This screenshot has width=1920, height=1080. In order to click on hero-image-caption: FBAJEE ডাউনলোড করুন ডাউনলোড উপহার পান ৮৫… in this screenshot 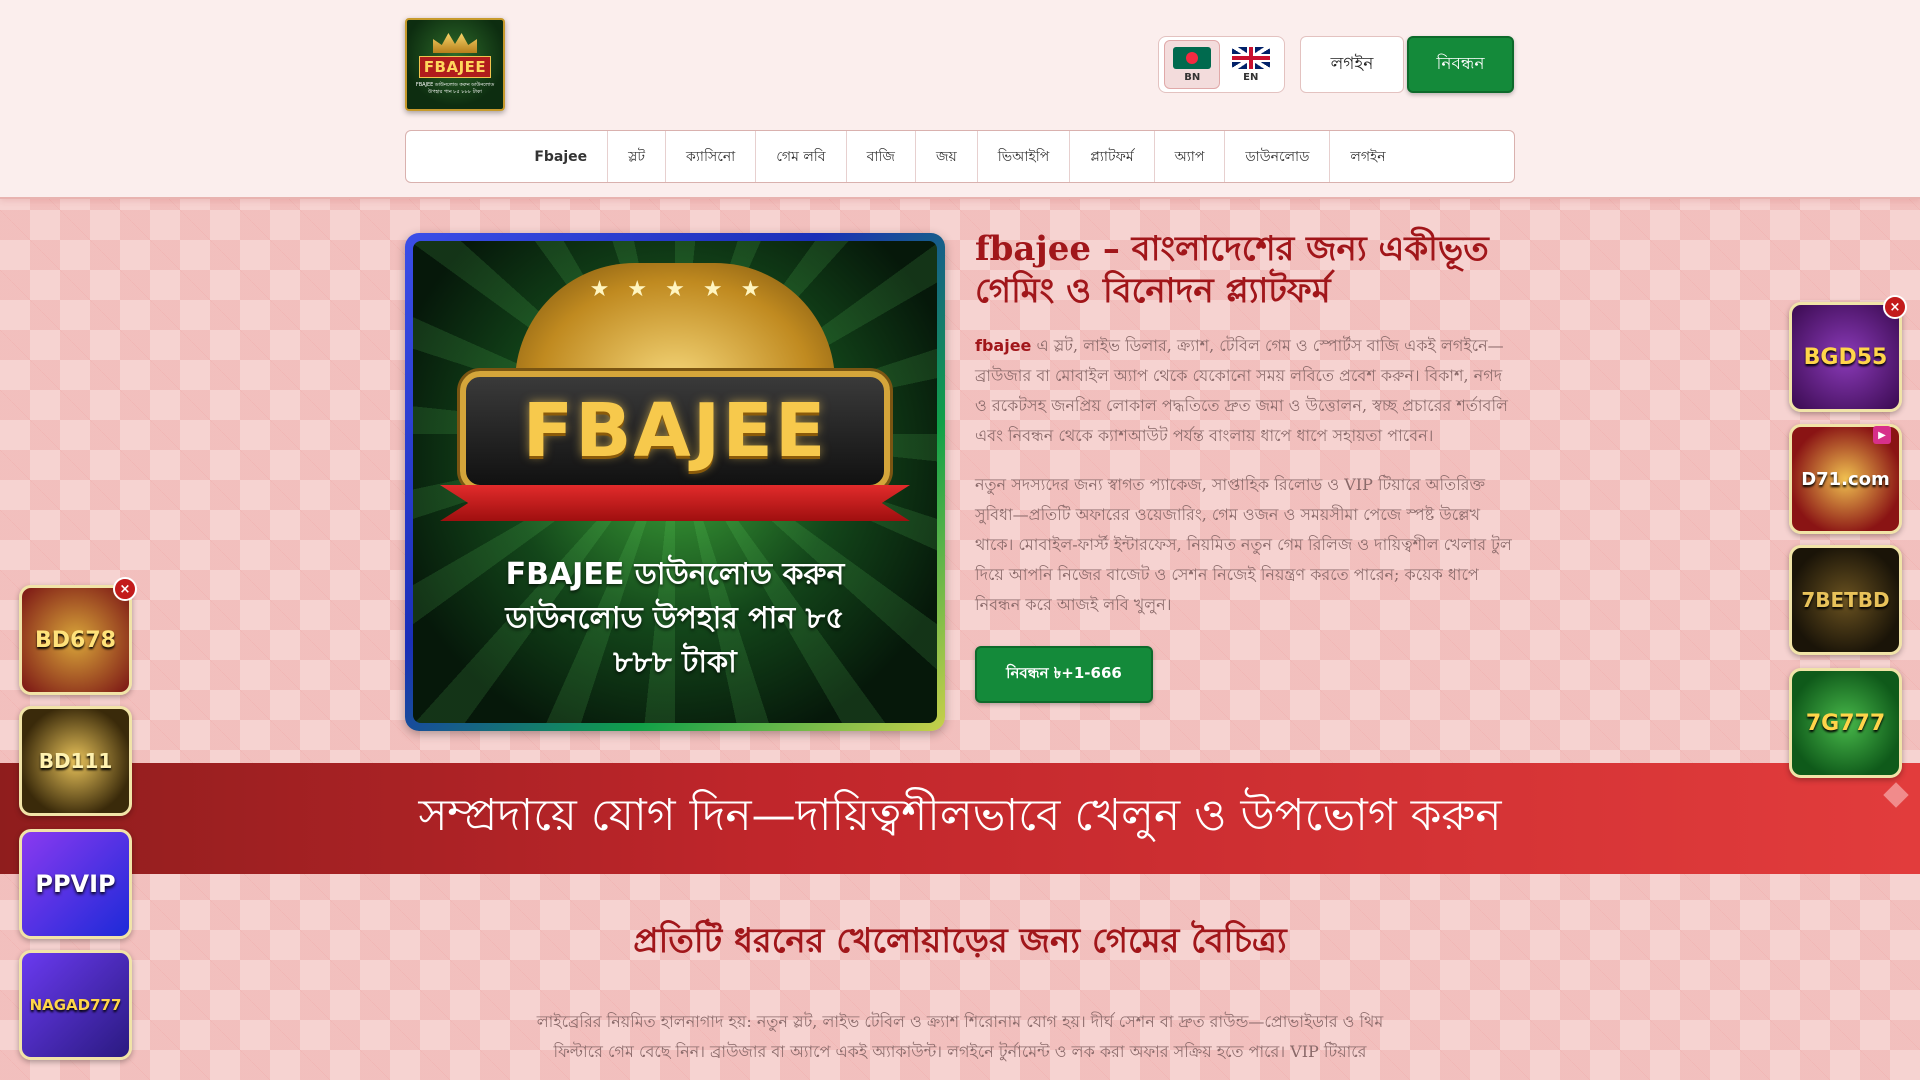, I will do `click(674, 619)`.